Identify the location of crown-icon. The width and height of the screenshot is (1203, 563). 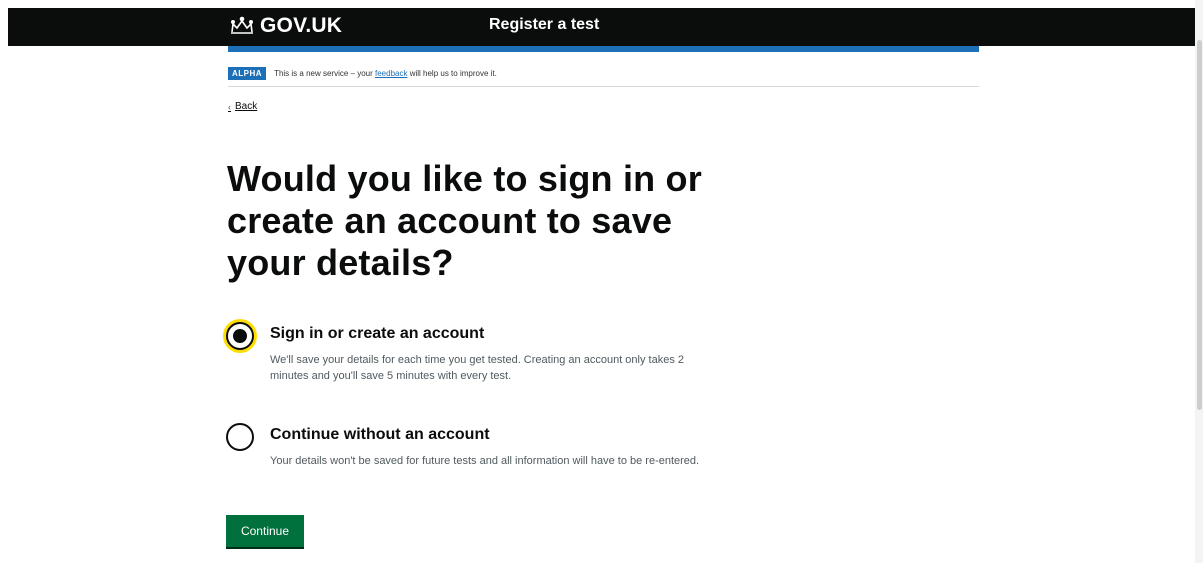
(241, 25).